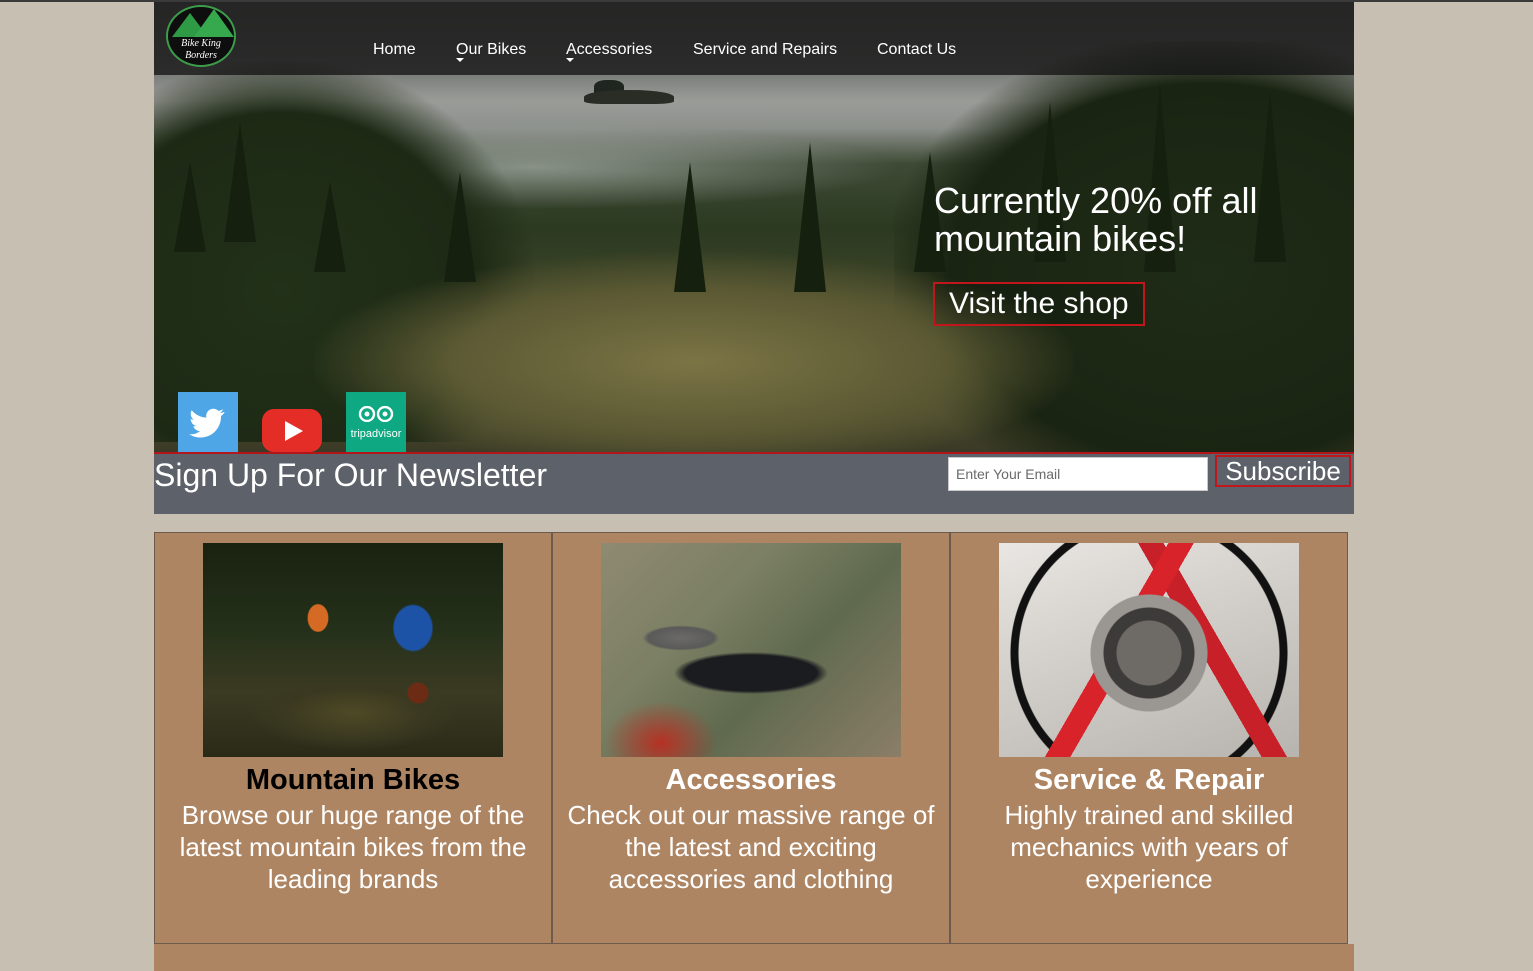 The image size is (1533, 971). I want to click on card-title: Service & Repair, so click(1149, 780).